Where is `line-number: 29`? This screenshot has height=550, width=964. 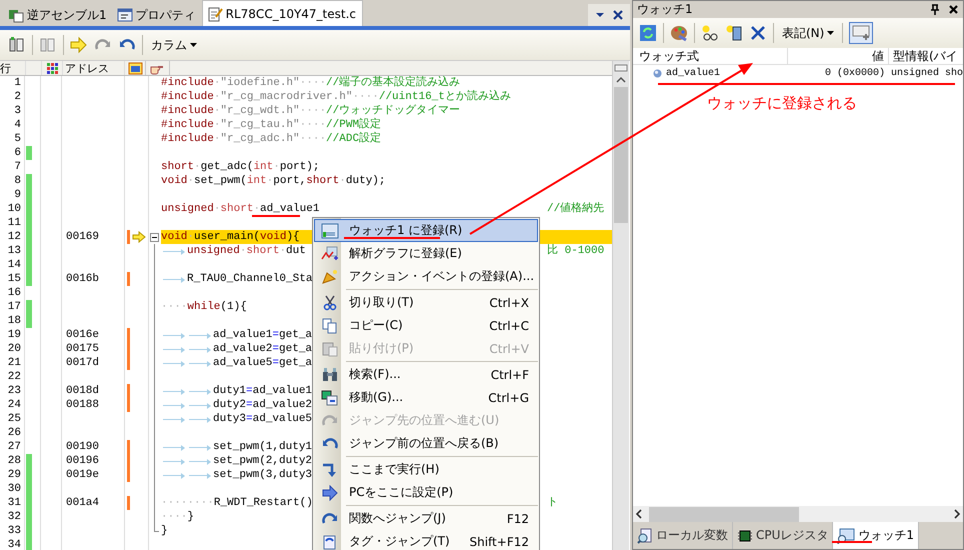
line-number: 29 is located at coordinates (12, 475).